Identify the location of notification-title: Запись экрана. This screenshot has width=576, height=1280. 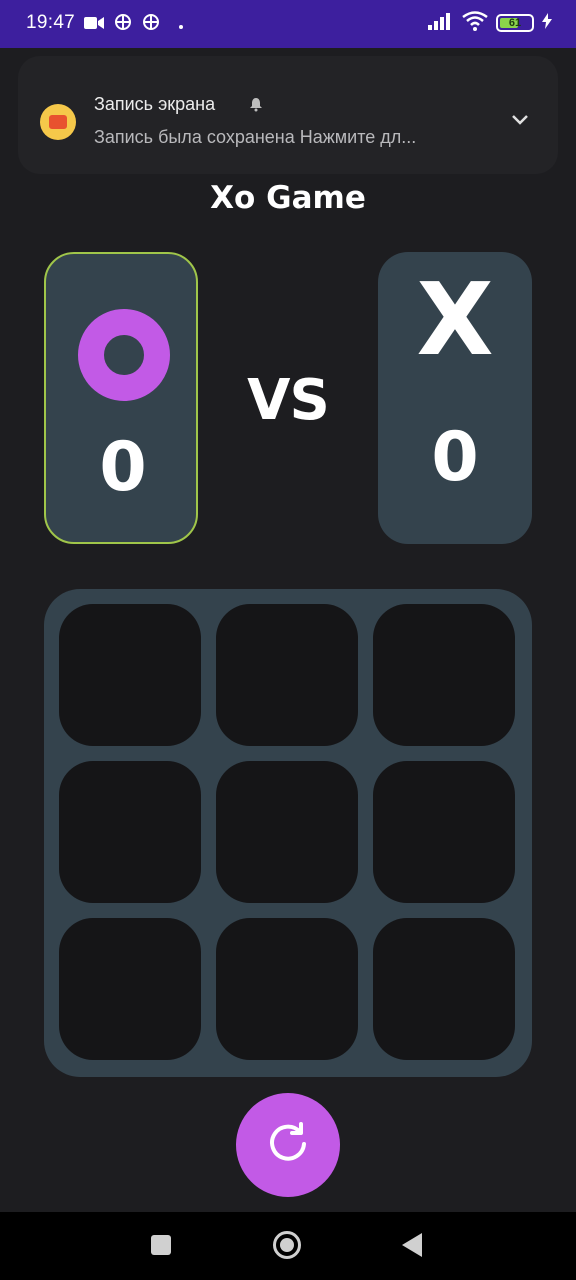
(155, 104).